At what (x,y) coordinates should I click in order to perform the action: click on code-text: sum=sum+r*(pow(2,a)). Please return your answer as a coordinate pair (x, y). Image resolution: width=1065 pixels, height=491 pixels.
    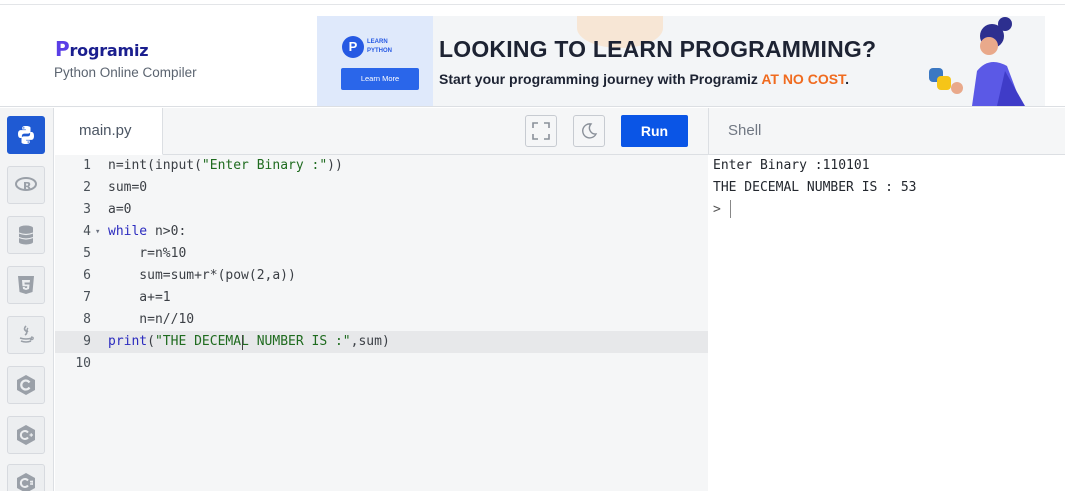
    Looking at the image, I should click on (202, 275).